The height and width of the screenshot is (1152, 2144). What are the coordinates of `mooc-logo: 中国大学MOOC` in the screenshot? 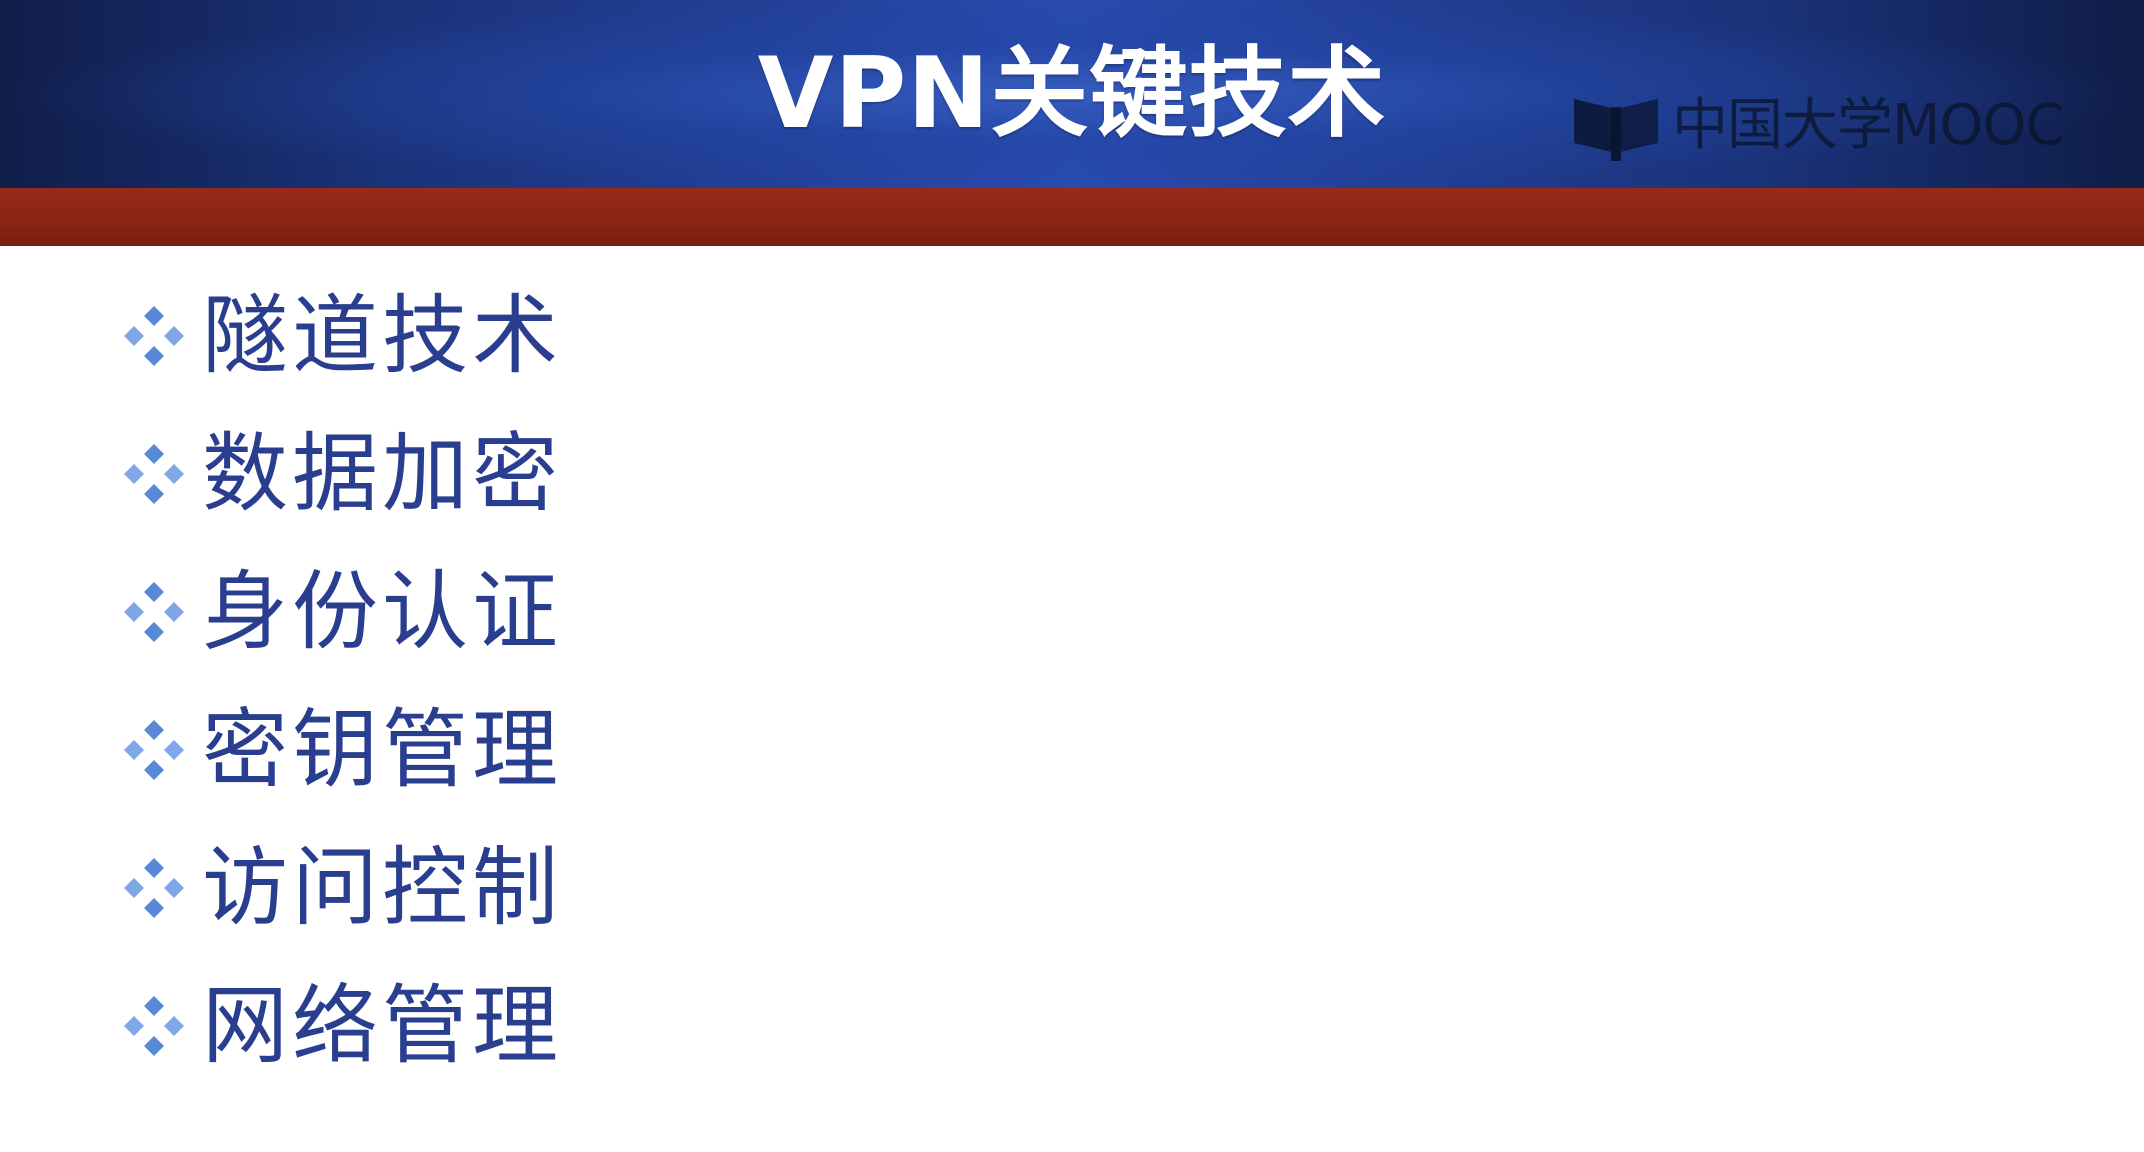 It's located at (1817, 125).